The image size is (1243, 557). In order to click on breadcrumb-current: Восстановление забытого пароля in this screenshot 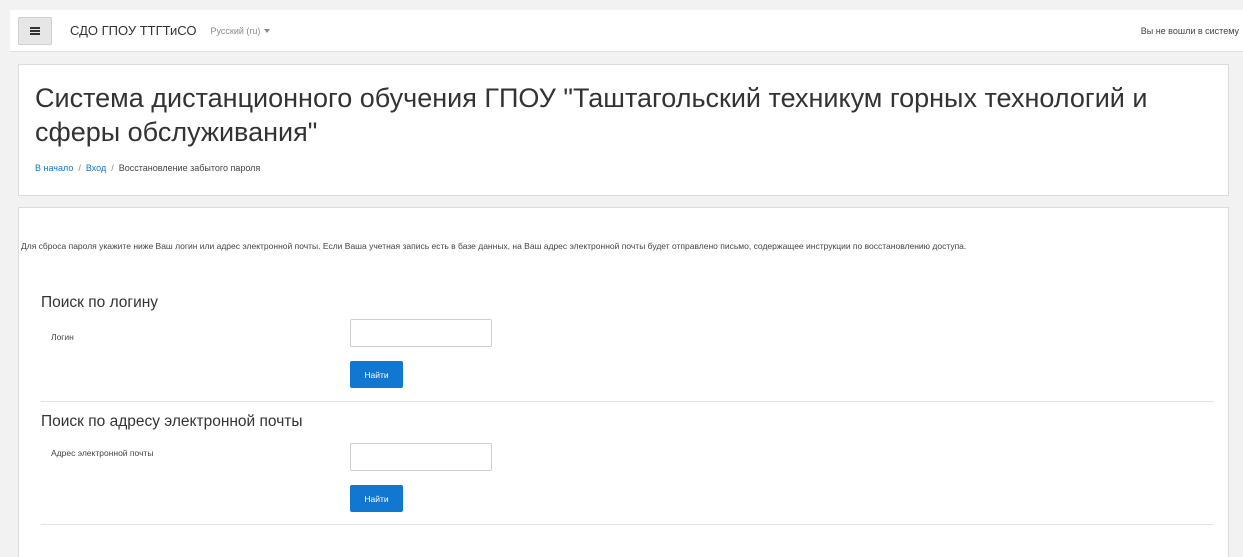, I will do `click(189, 168)`.